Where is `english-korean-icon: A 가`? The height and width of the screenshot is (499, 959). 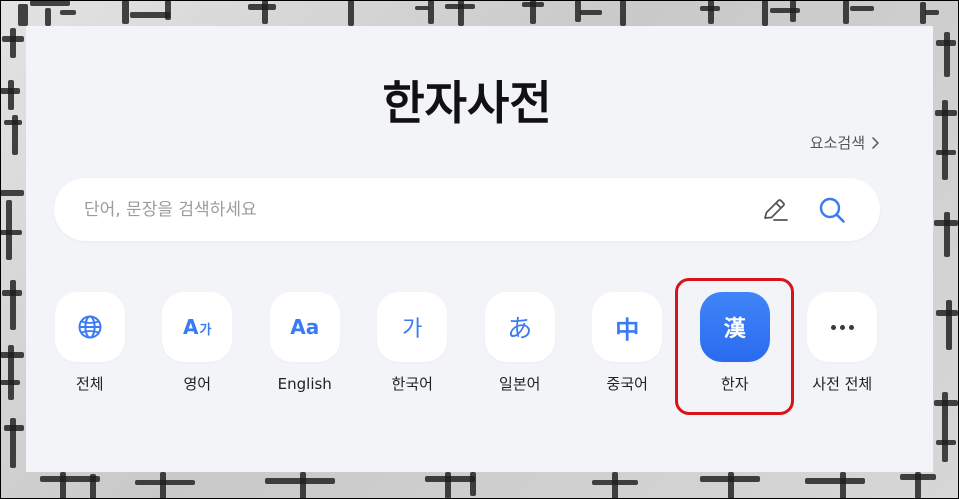
english-korean-icon: A 가 is located at coordinates (197, 327).